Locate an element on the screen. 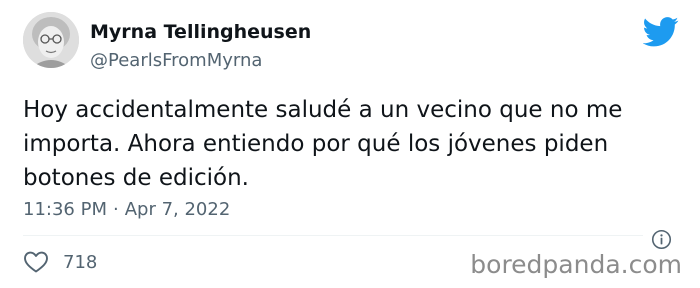 The width and height of the screenshot is (700, 288). watermark: boredpanda.com is located at coordinates (576, 264).